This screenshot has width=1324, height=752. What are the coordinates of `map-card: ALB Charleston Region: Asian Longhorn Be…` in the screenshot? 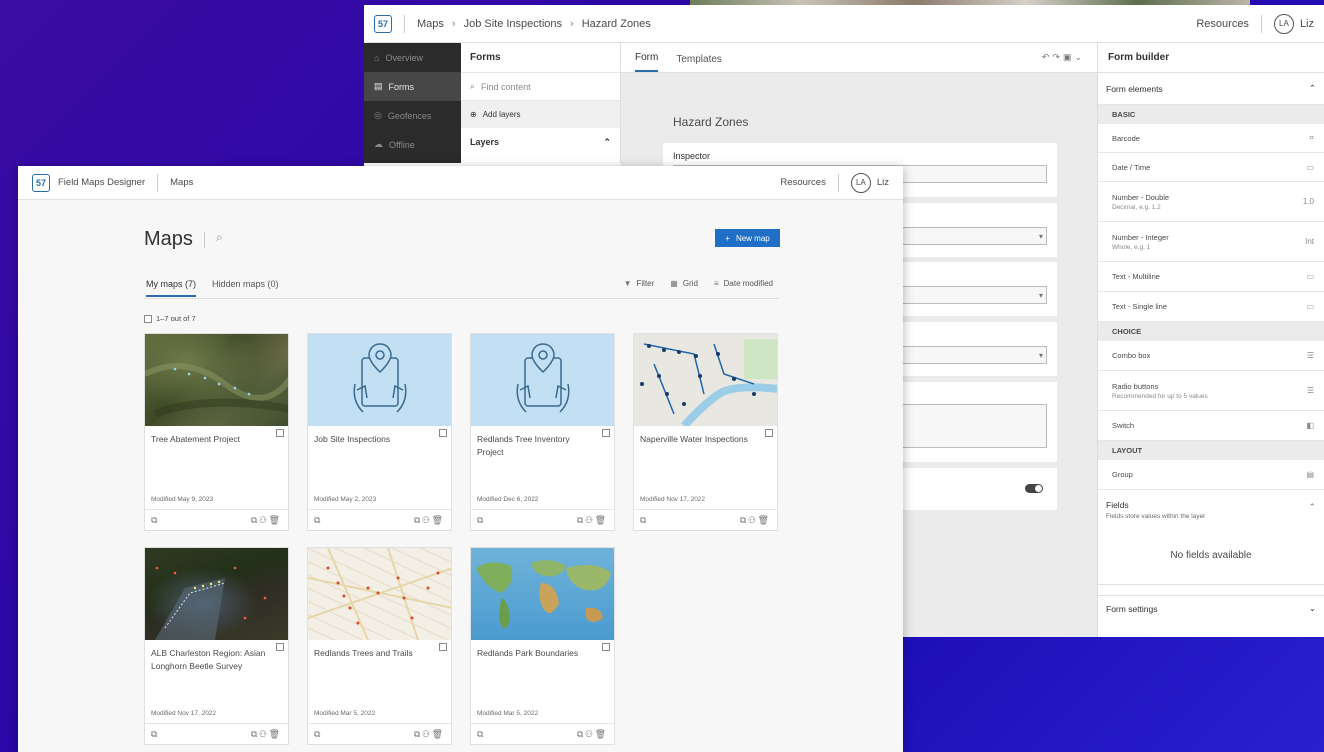 It's located at (216, 646).